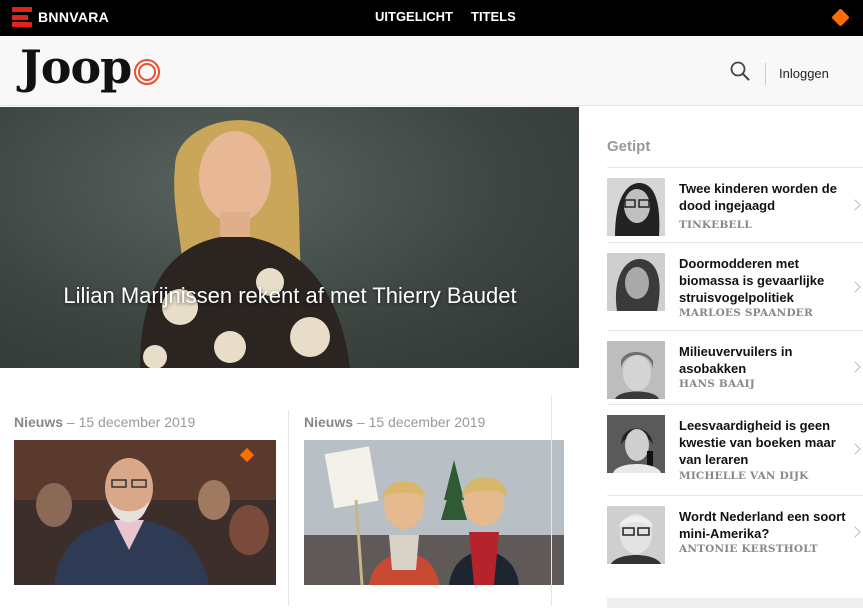 This screenshot has height=608, width=863. Describe the element at coordinates (74, 17) in the screenshot. I see `bnnvara-label: BNNVARA` at that location.